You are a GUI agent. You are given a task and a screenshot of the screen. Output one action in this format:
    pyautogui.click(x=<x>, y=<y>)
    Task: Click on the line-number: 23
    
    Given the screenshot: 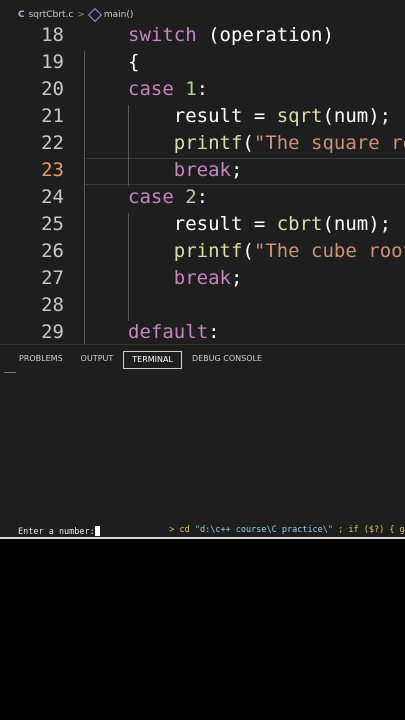 What is the action you would take?
    pyautogui.click(x=52, y=170)
    